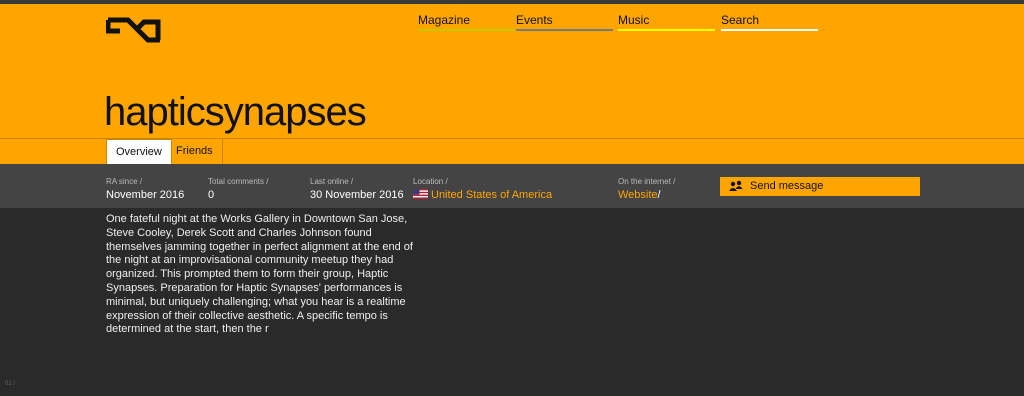 The image size is (1024, 396). I want to click on ra-logo-icon, so click(134, 31).